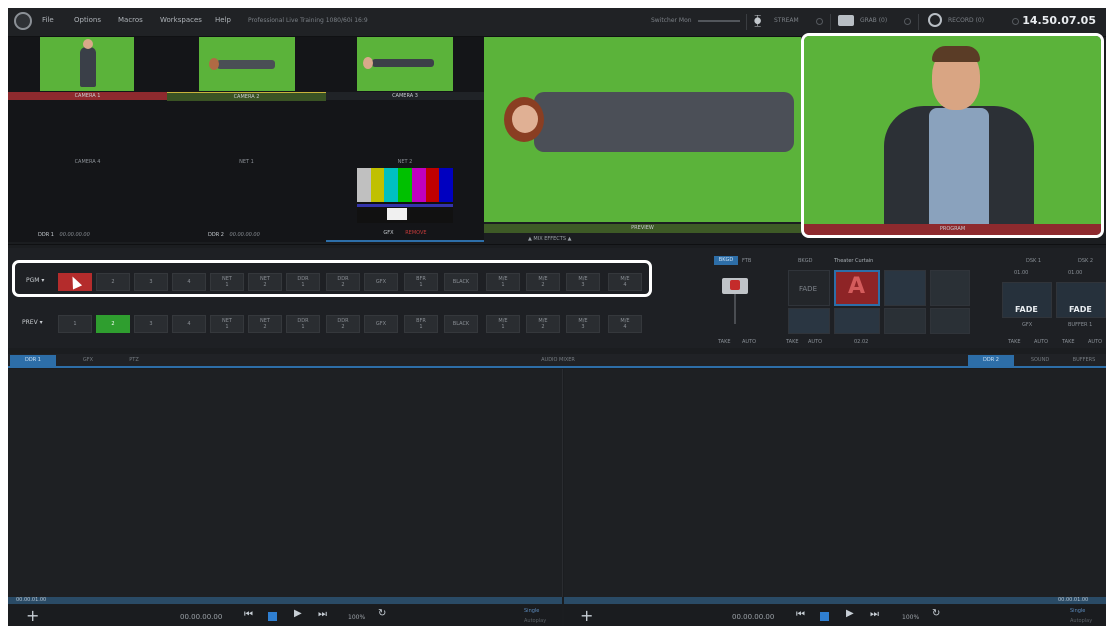 The height and width of the screenshot is (626, 1106). What do you see at coordinates (1040, 360) in the screenshot?
I see `tab-sound: SOUND` at bounding box center [1040, 360].